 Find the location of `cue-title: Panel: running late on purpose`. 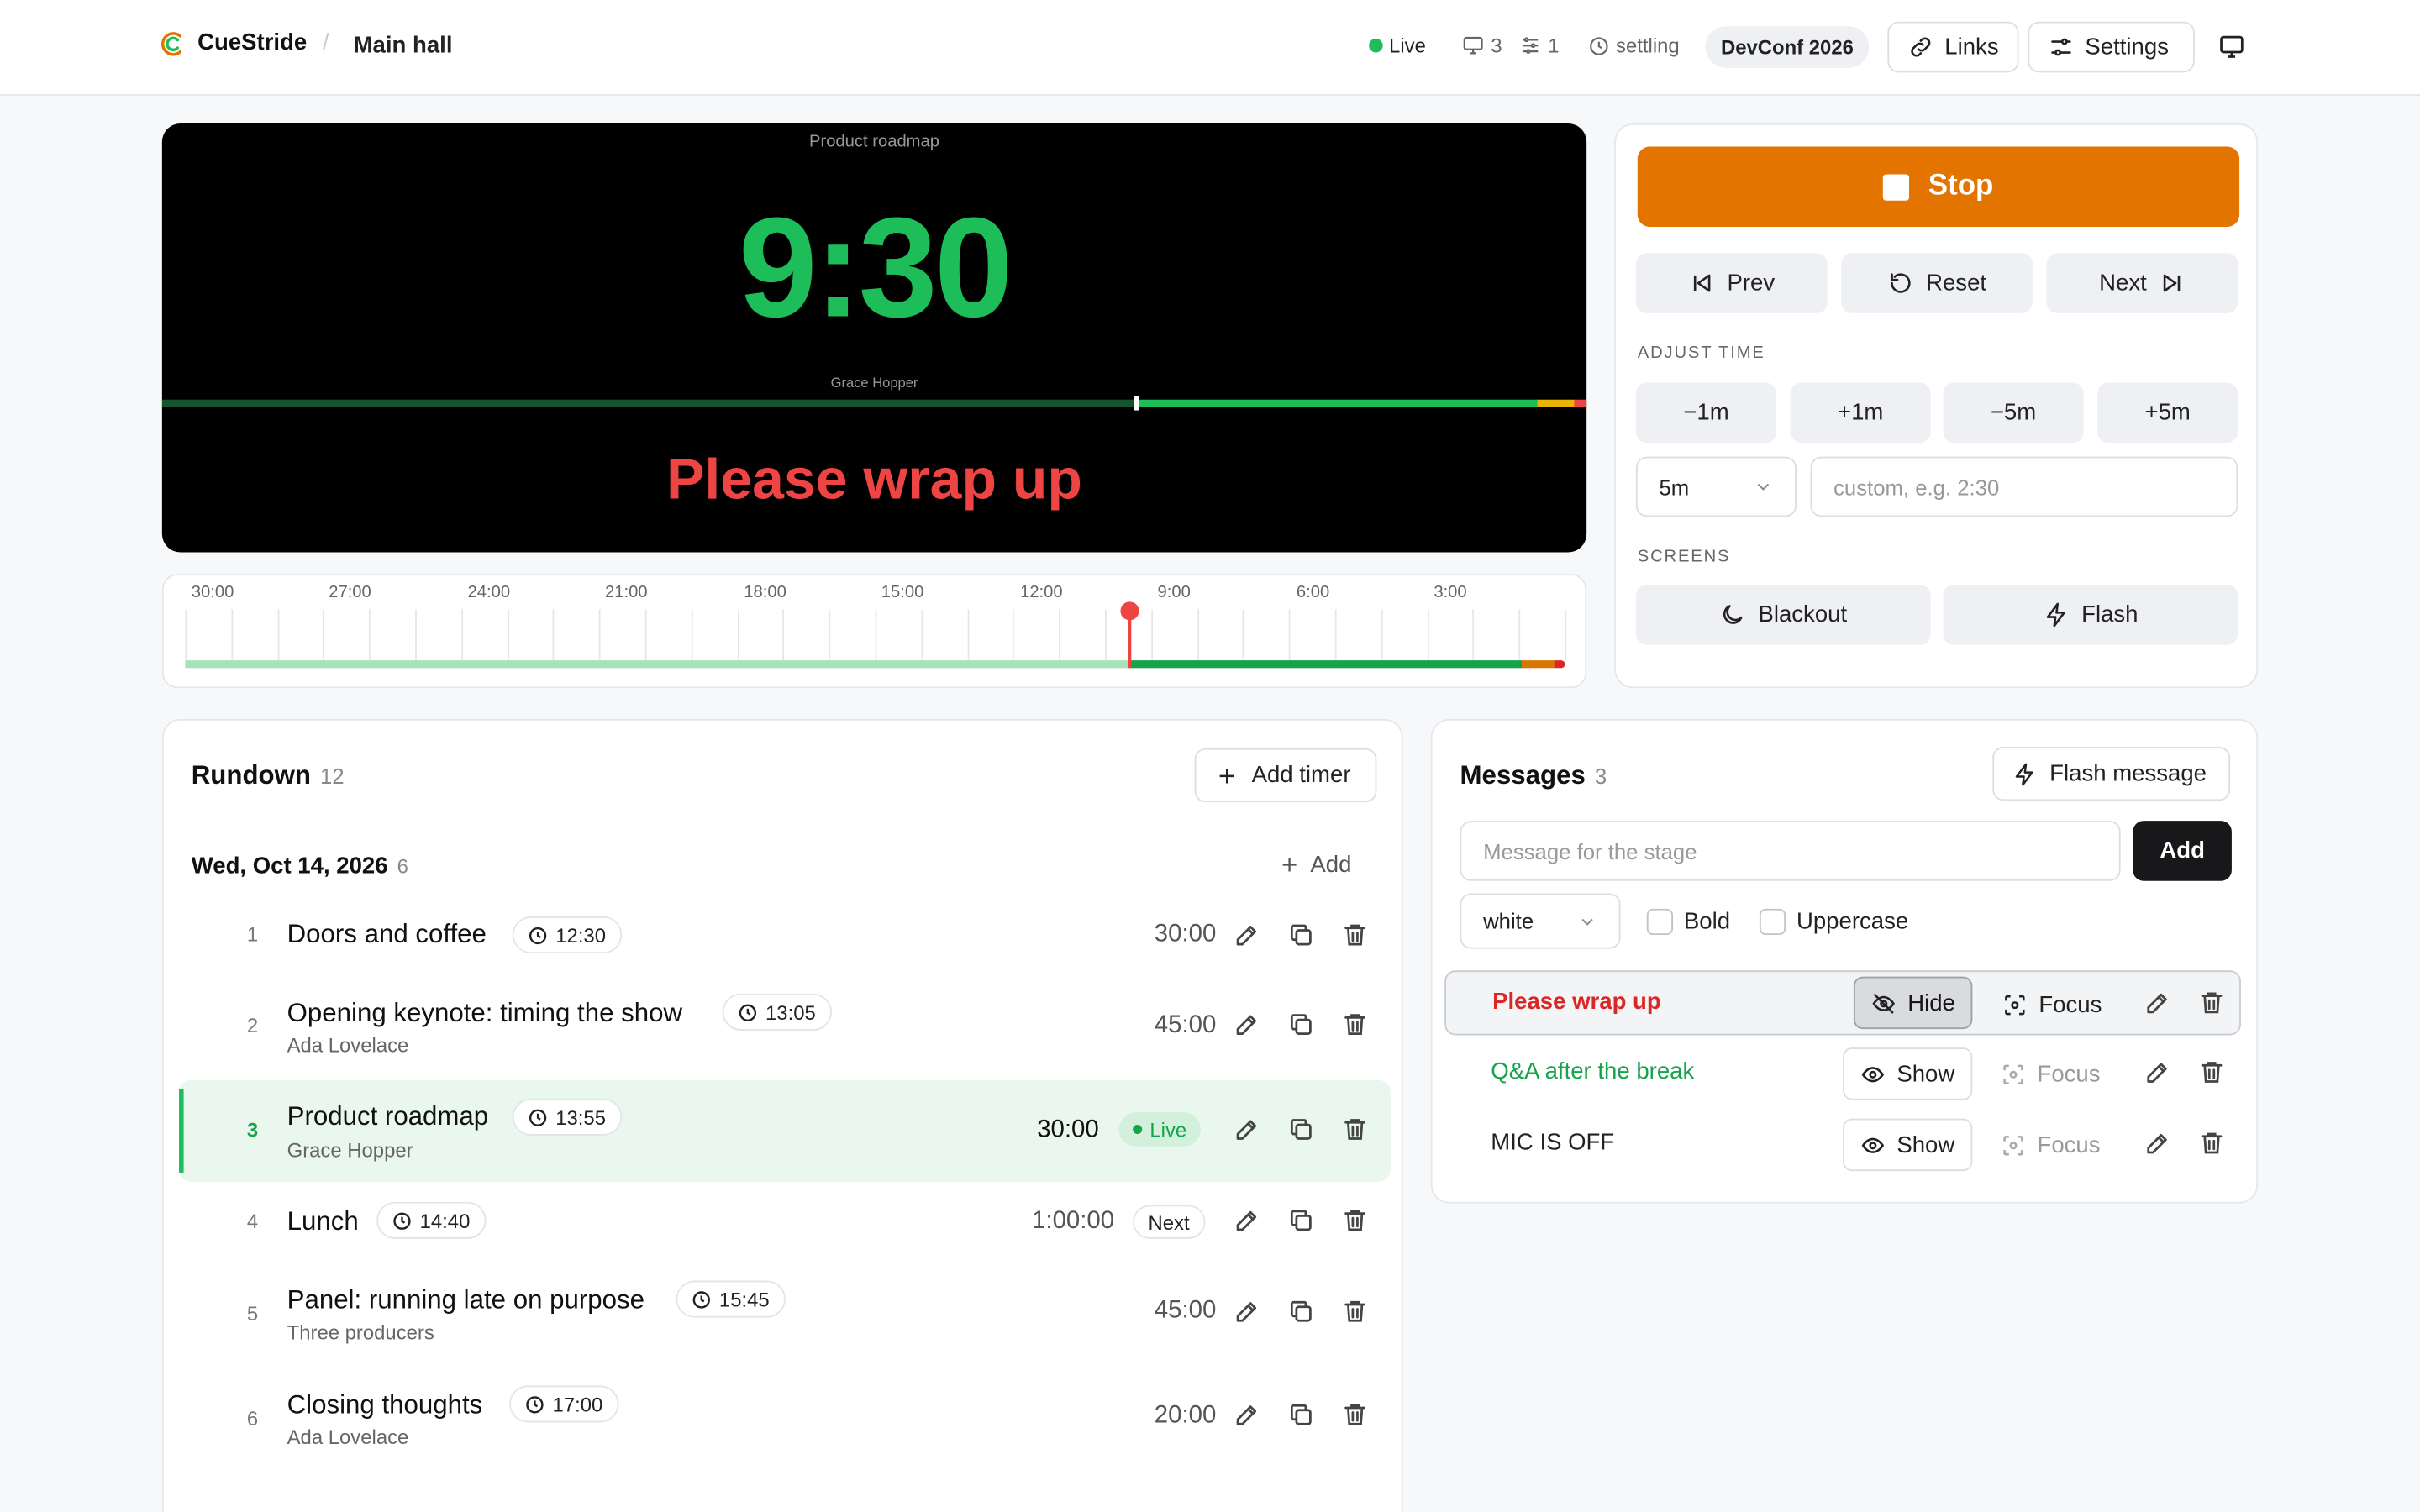

cue-title: Panel: running late on purpose is located at coordinates (465, 1300).